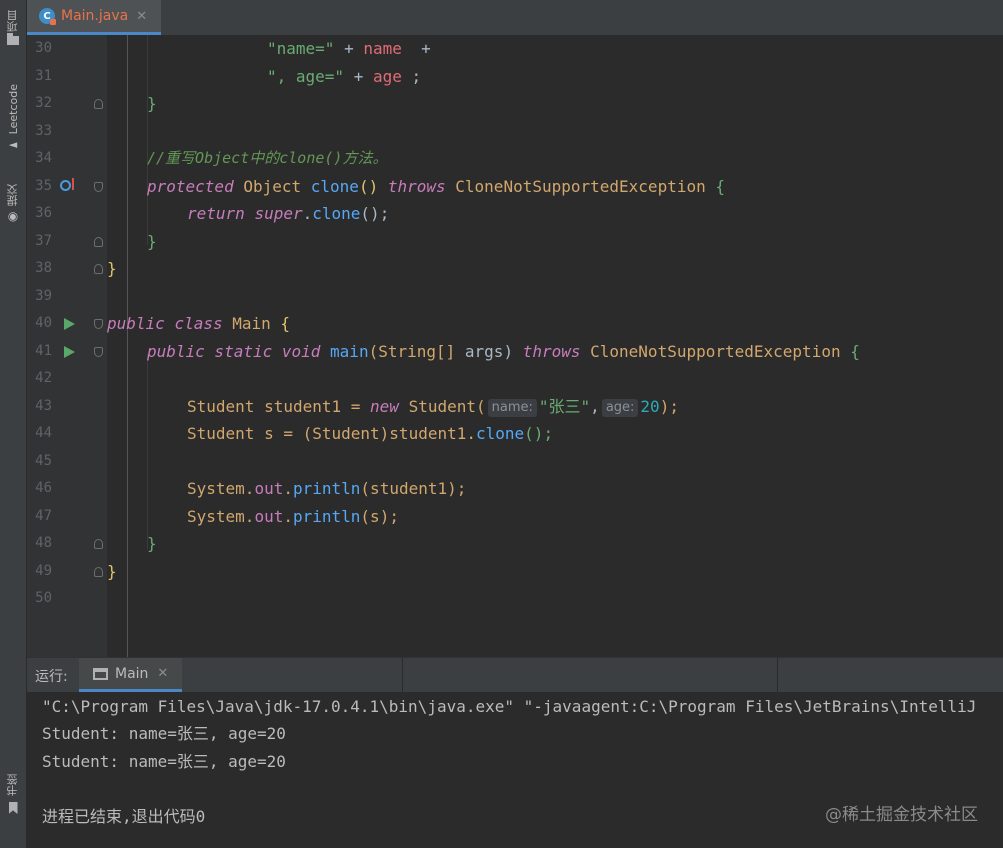 The width and height of the screenshot is (1003, 848). I want to click on line-number: 33, so click(43, 130).